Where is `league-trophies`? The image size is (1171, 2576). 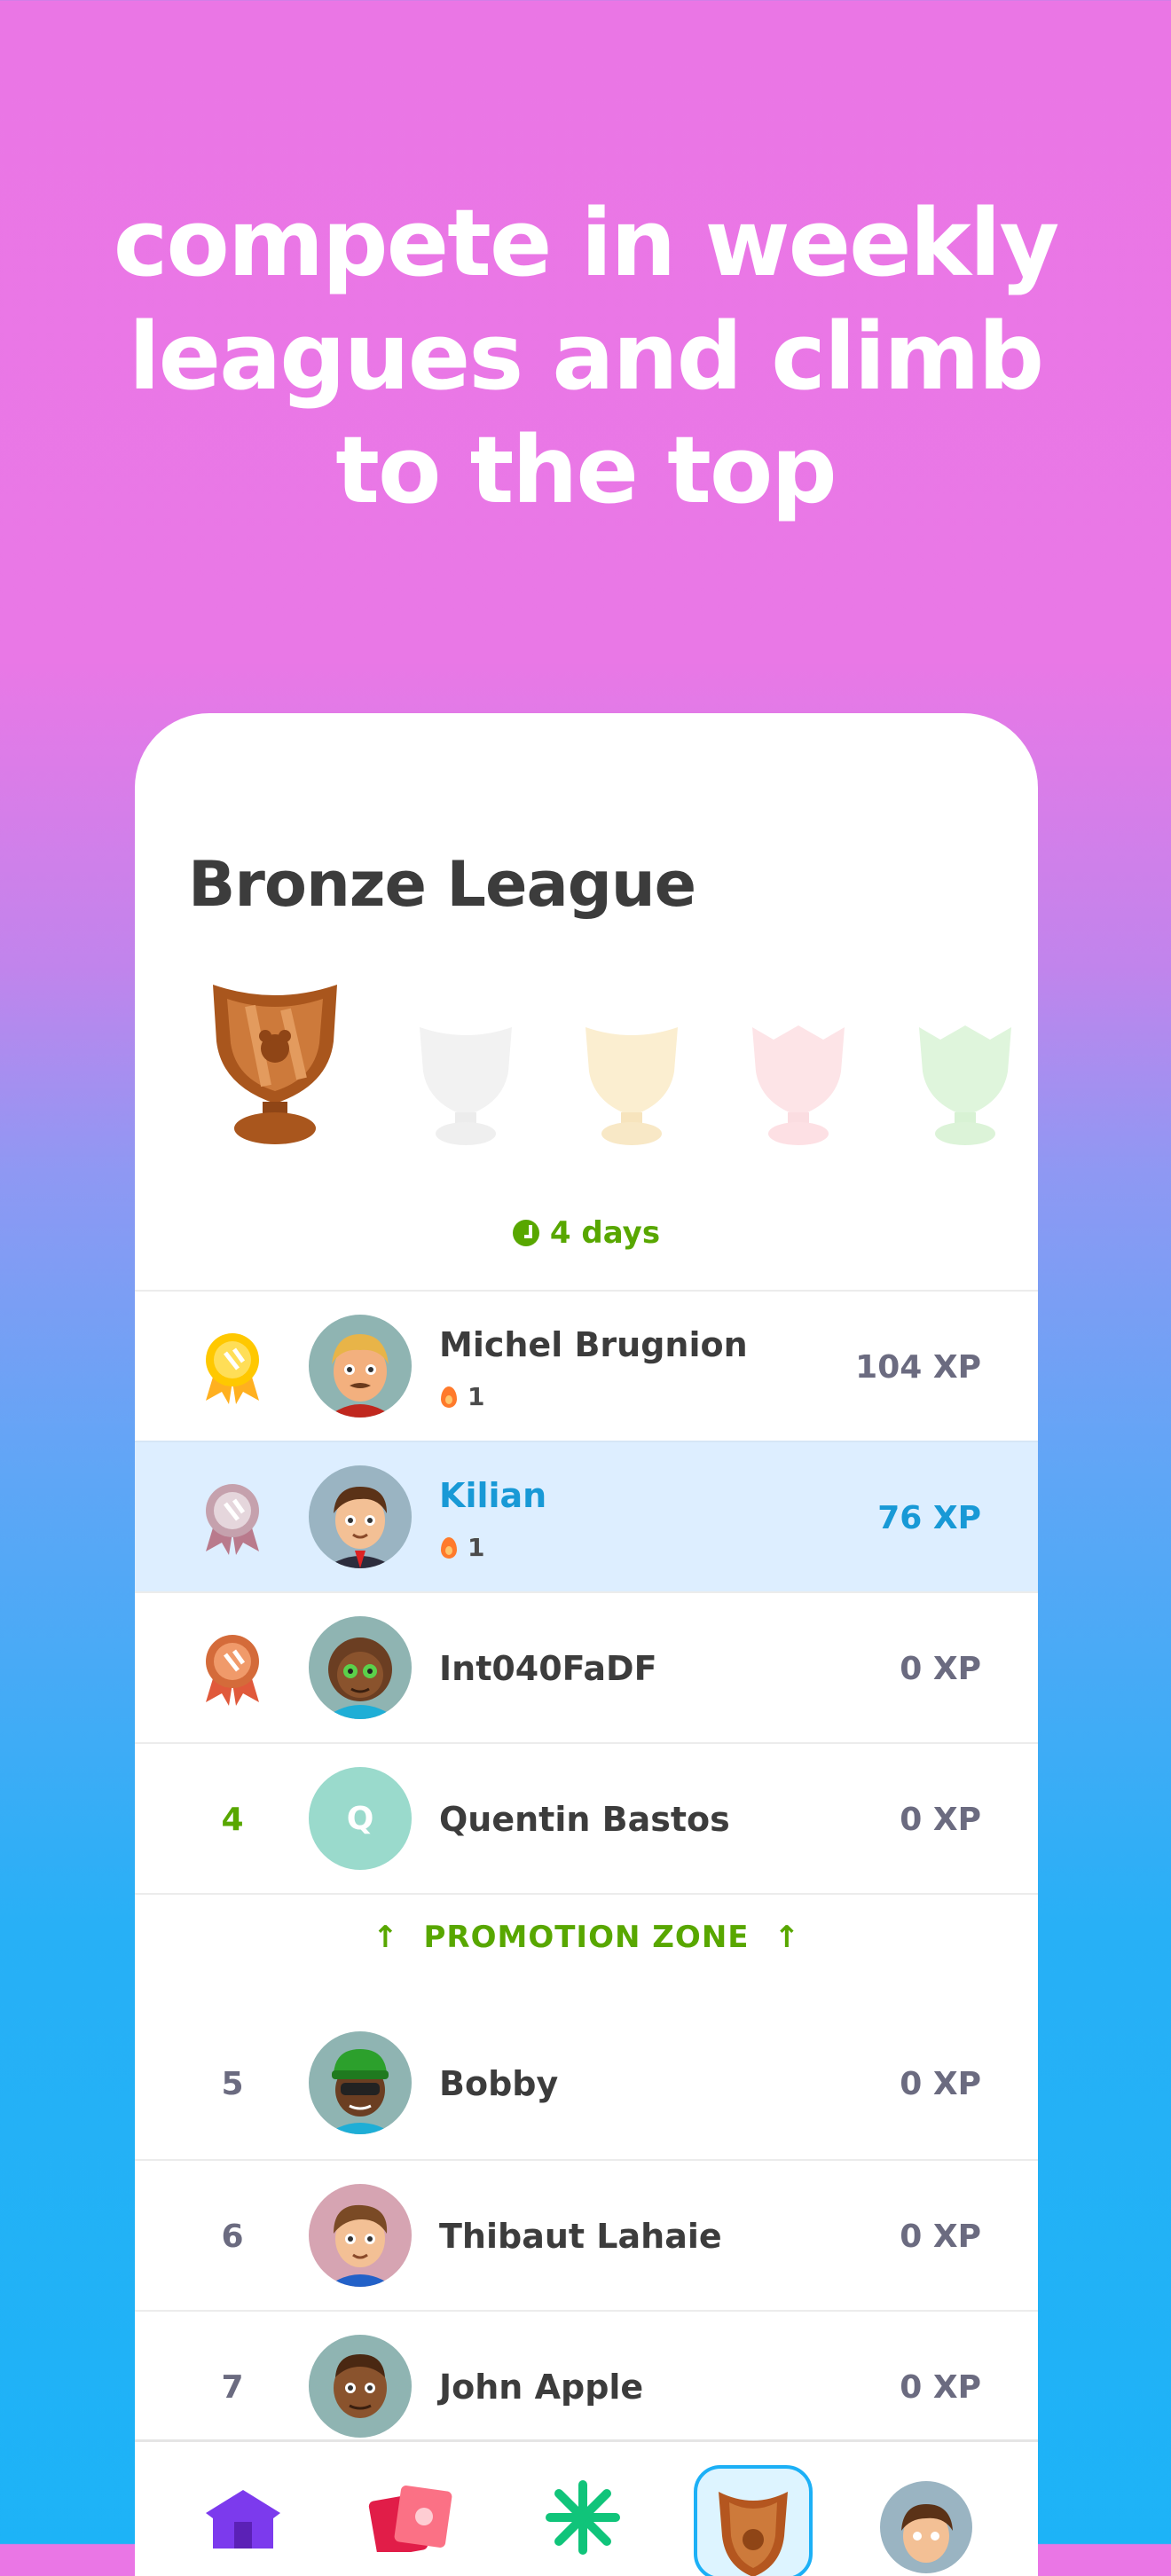 league-trophies is located at coordinates (586, 1062).